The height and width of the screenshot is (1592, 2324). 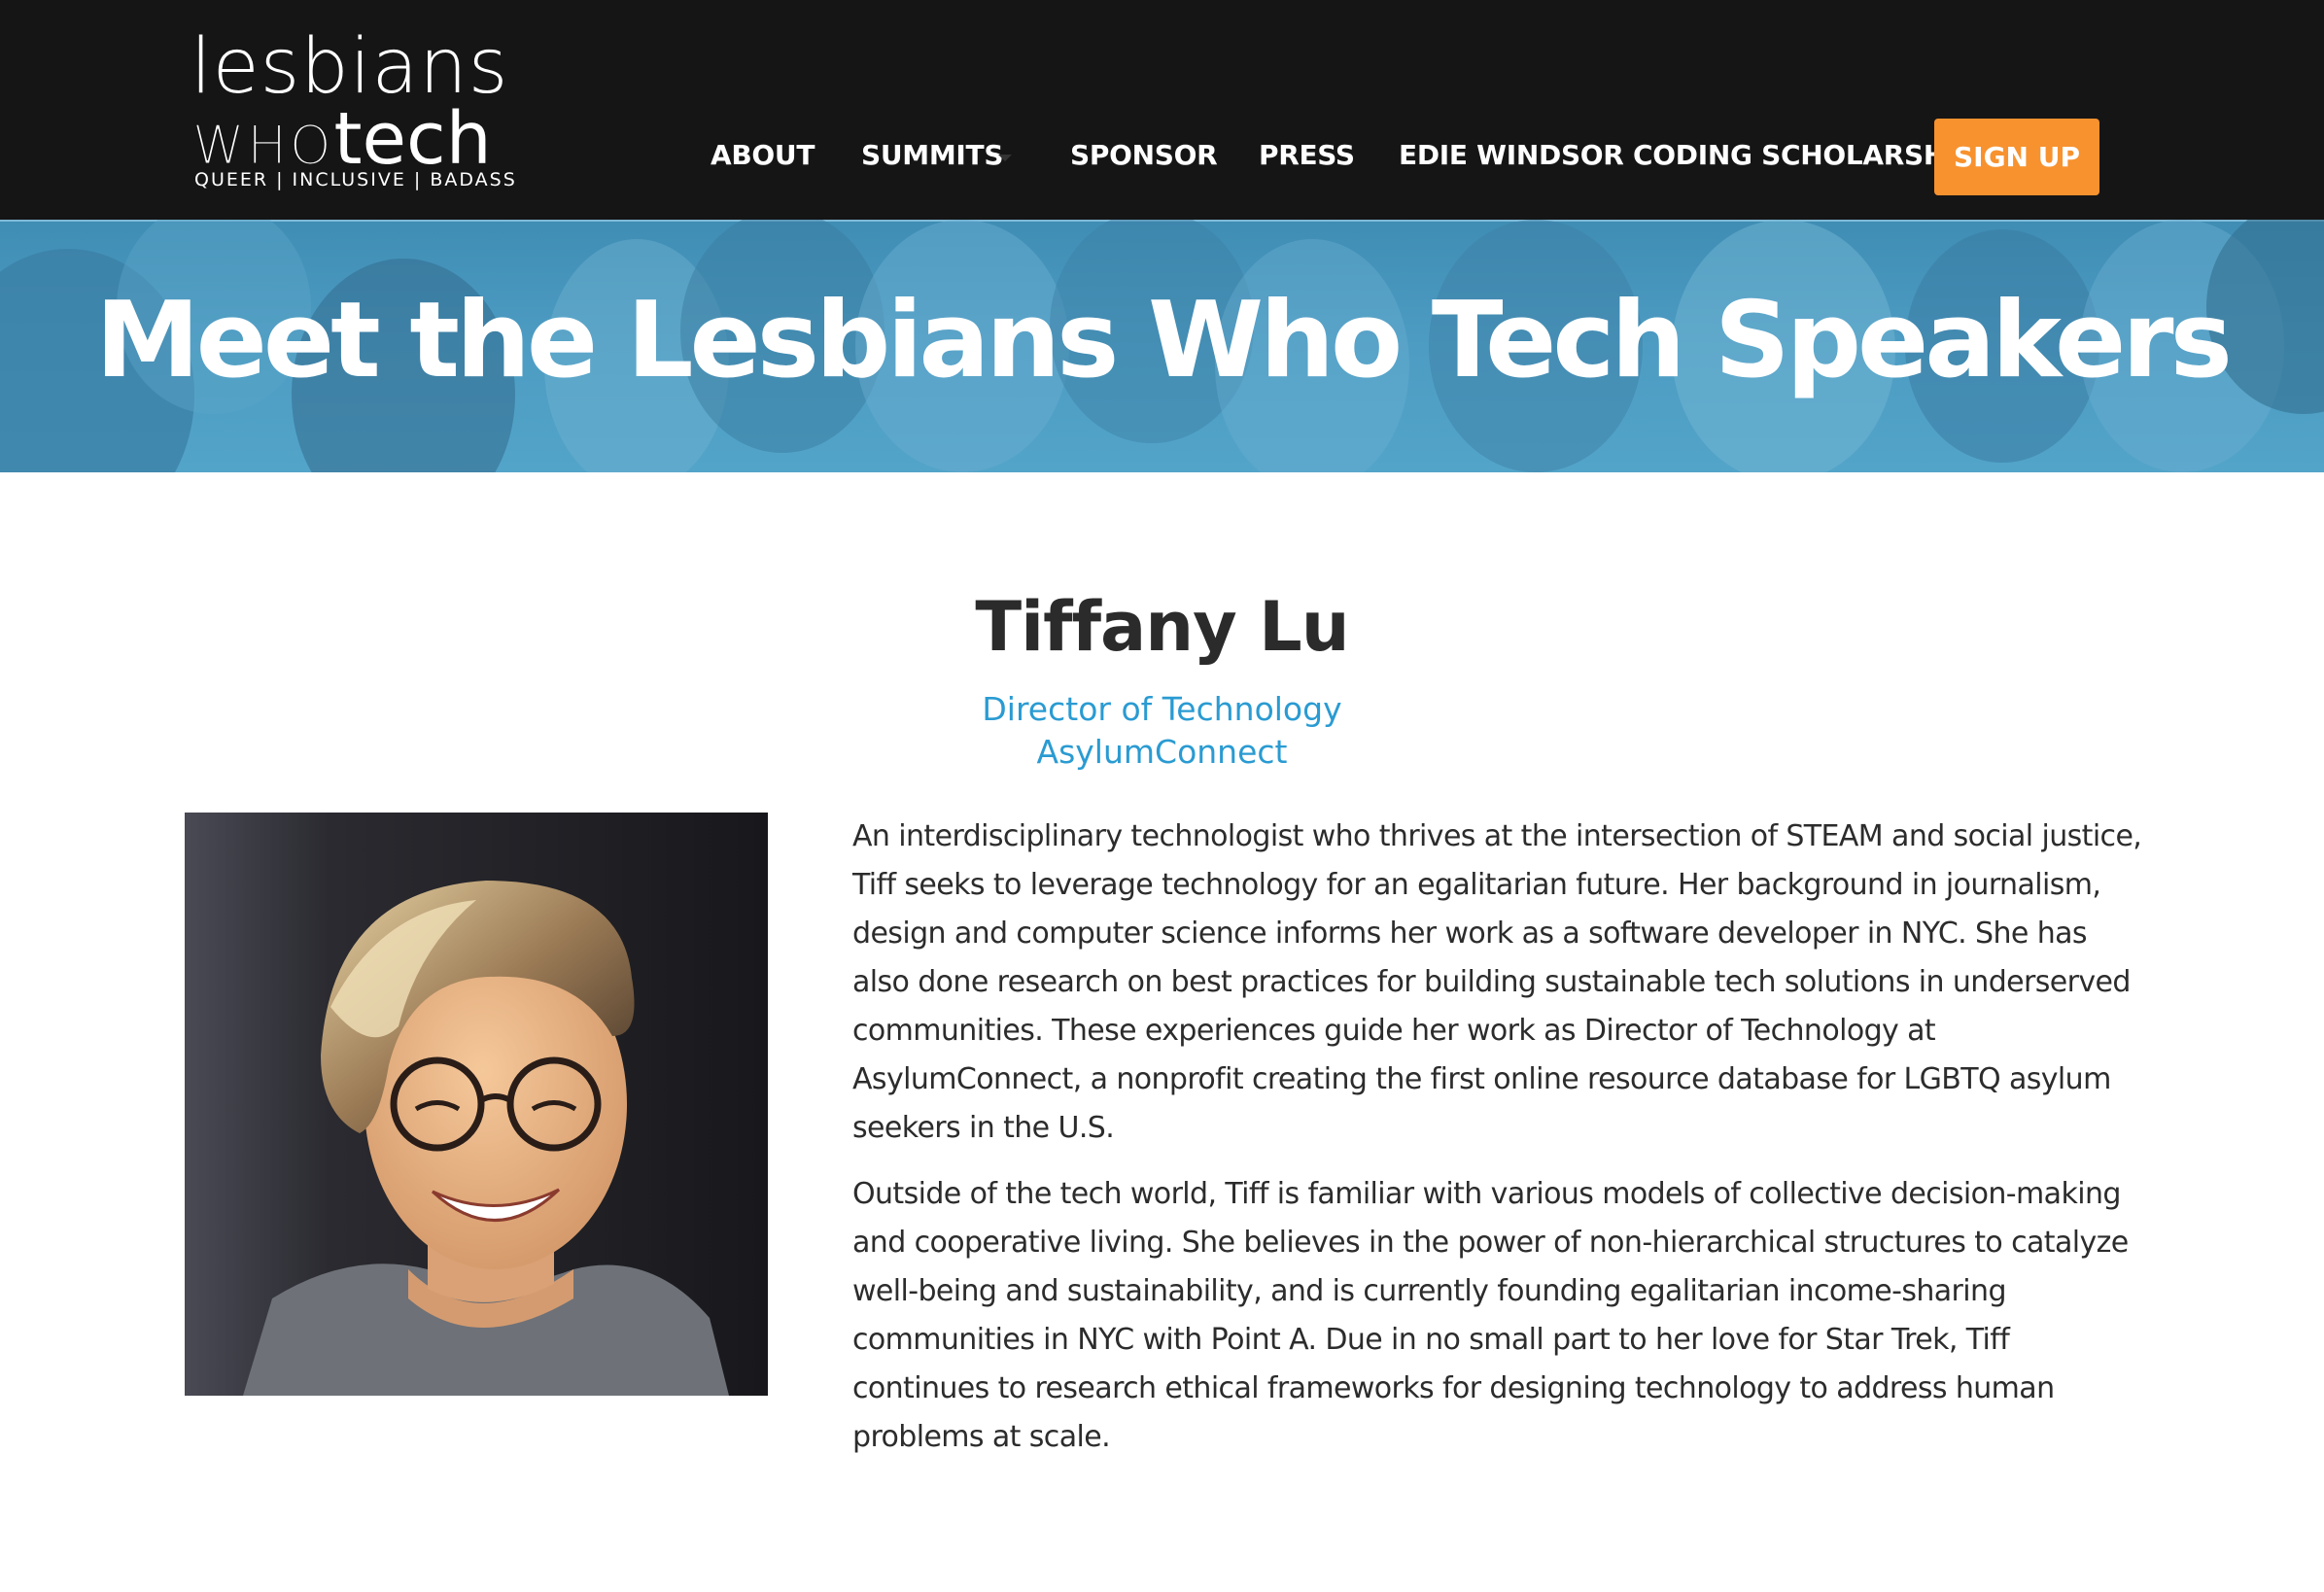 What do you see at coordinates (763, 155) in the screenshot?
I see `nav-item-about: ABOUT` at bounding box center [763, 155].